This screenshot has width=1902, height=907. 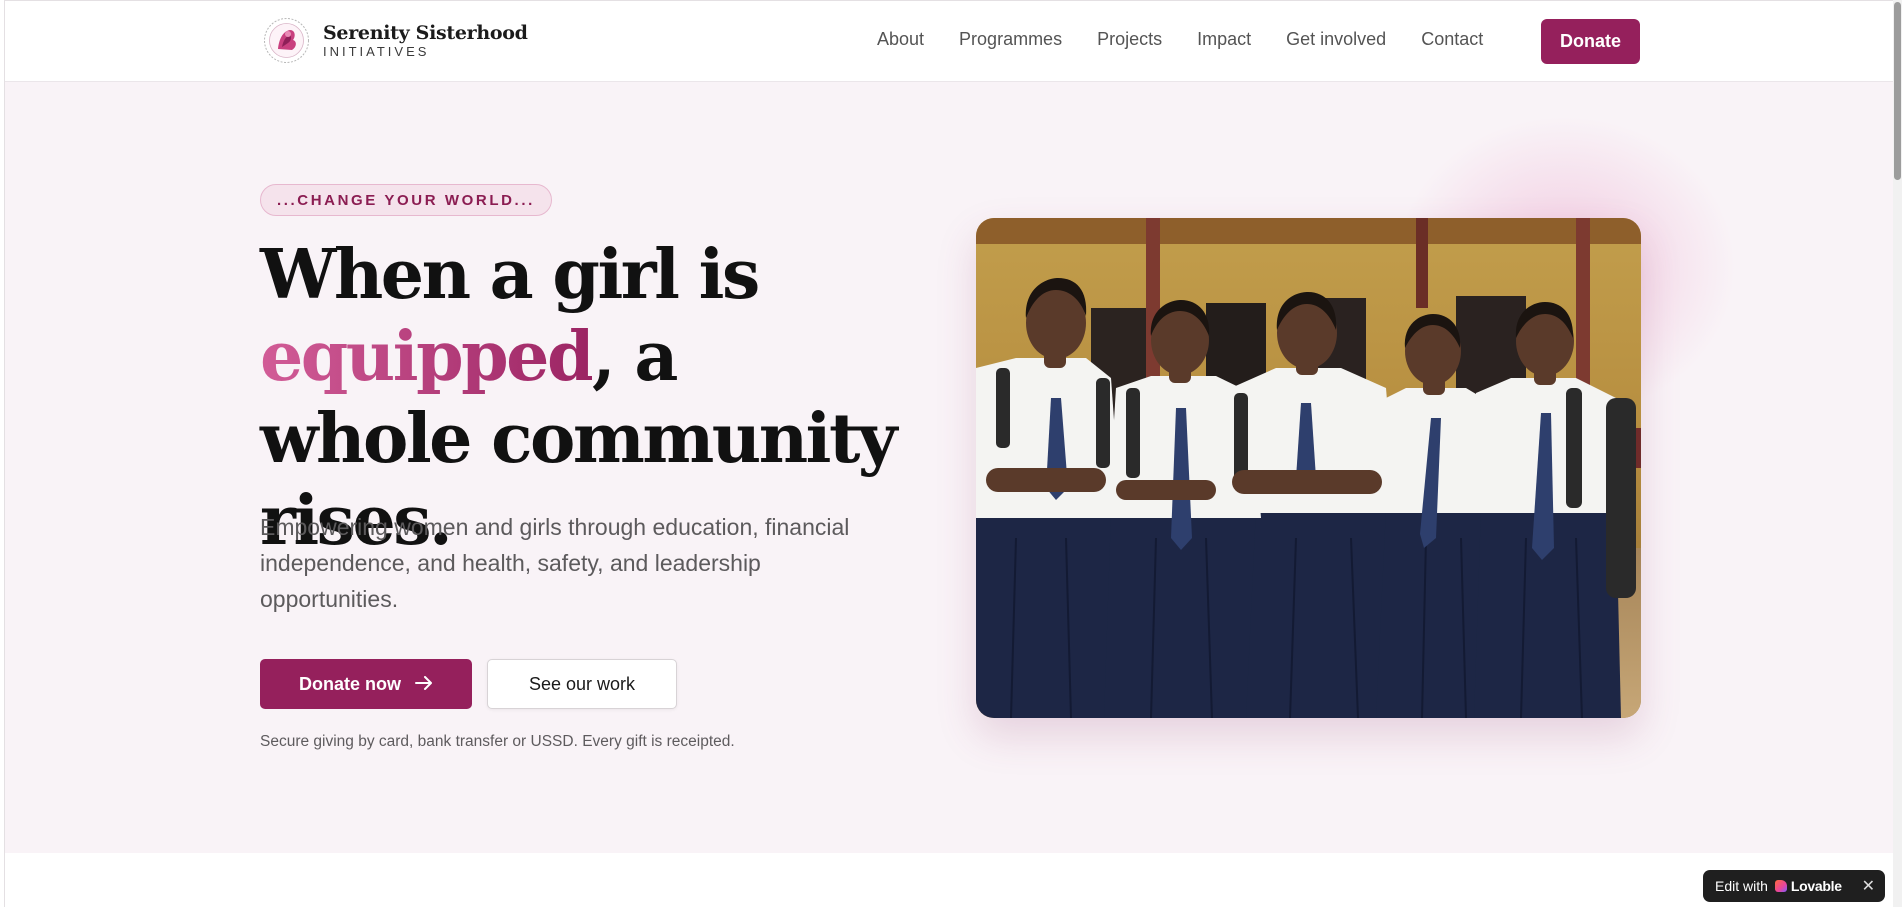 What do you see at coordinates (1816, 886) in the screenshot?
I see `badge-brand: Lovable` at bounding box center [1816, 886].